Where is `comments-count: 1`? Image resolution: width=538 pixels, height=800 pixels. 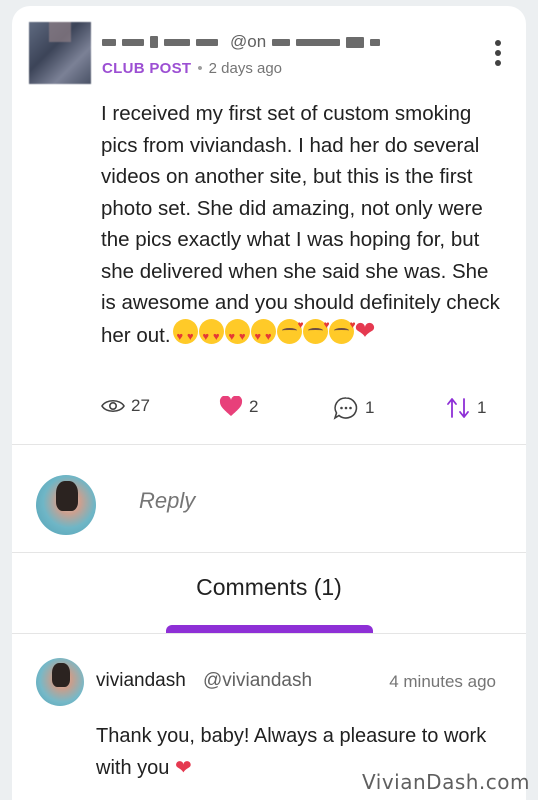 comments-count: 1 is located at coordinates (370, 407).